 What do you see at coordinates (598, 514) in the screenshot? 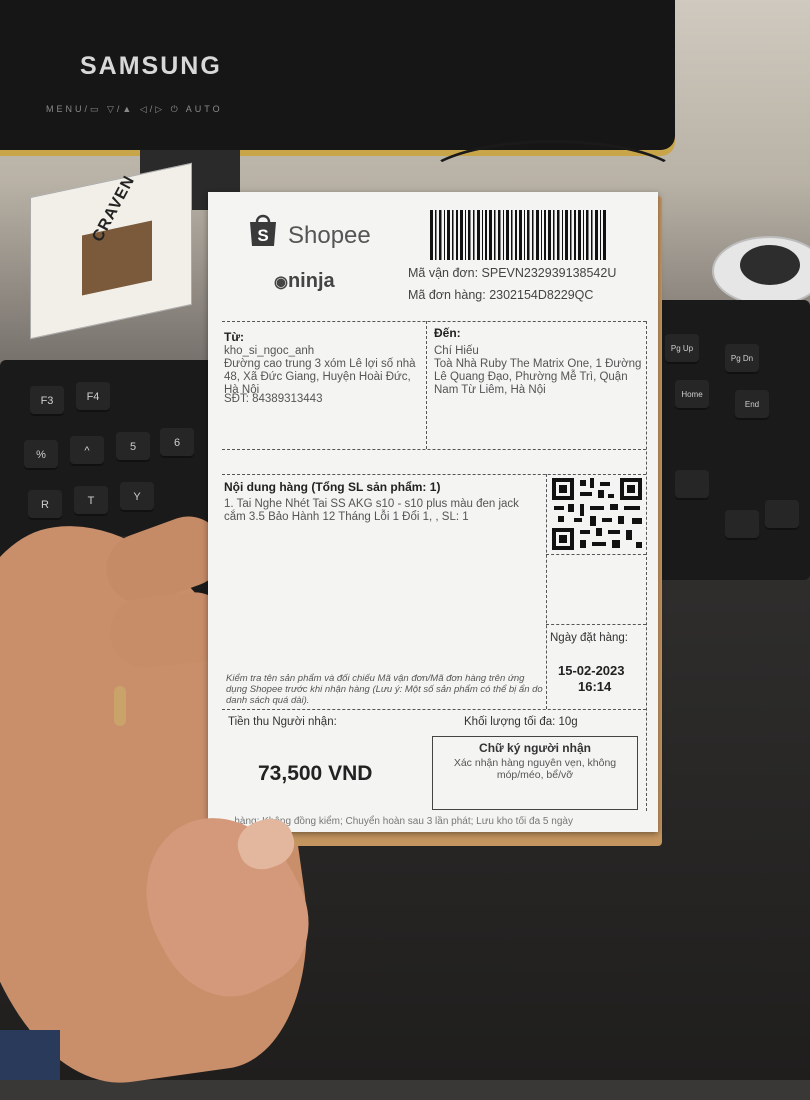
I see `qr-code` at bounding box center [598, 514].